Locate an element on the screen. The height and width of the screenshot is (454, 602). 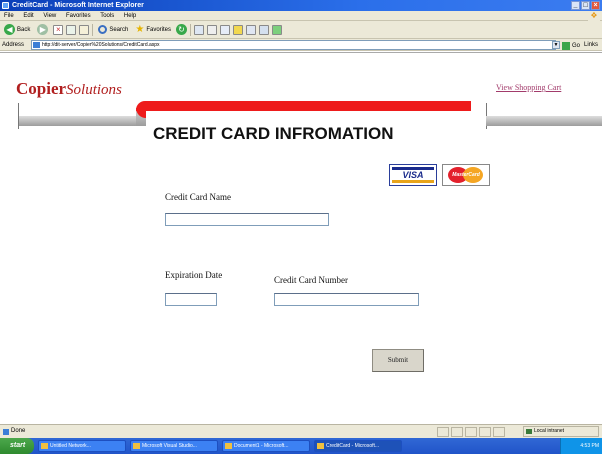
star-icon: ★ is located at coordinates (140, 29).